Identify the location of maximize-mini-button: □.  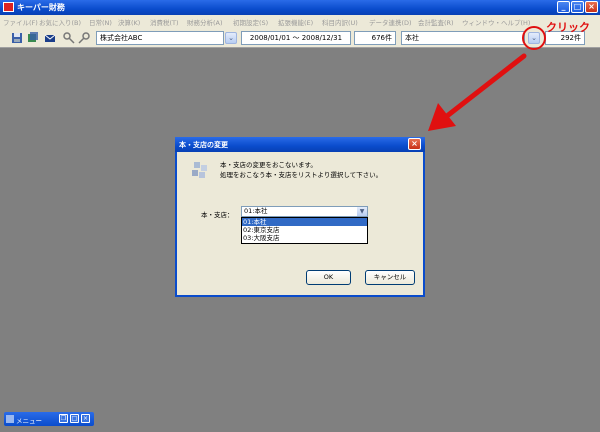
(74, 418).